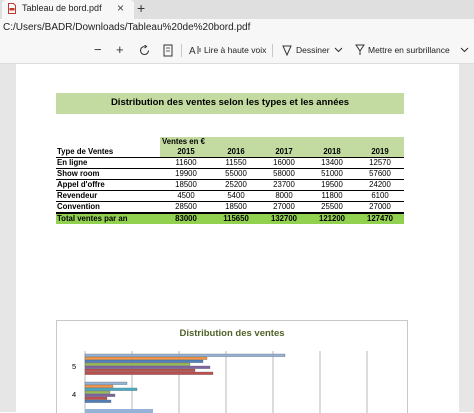 Image resolution: width=474 pixels, height=413 pixels. Describe the element at coordinates (120, 50) in the screenshot. I see `zoom-in-icon: +` at that location.